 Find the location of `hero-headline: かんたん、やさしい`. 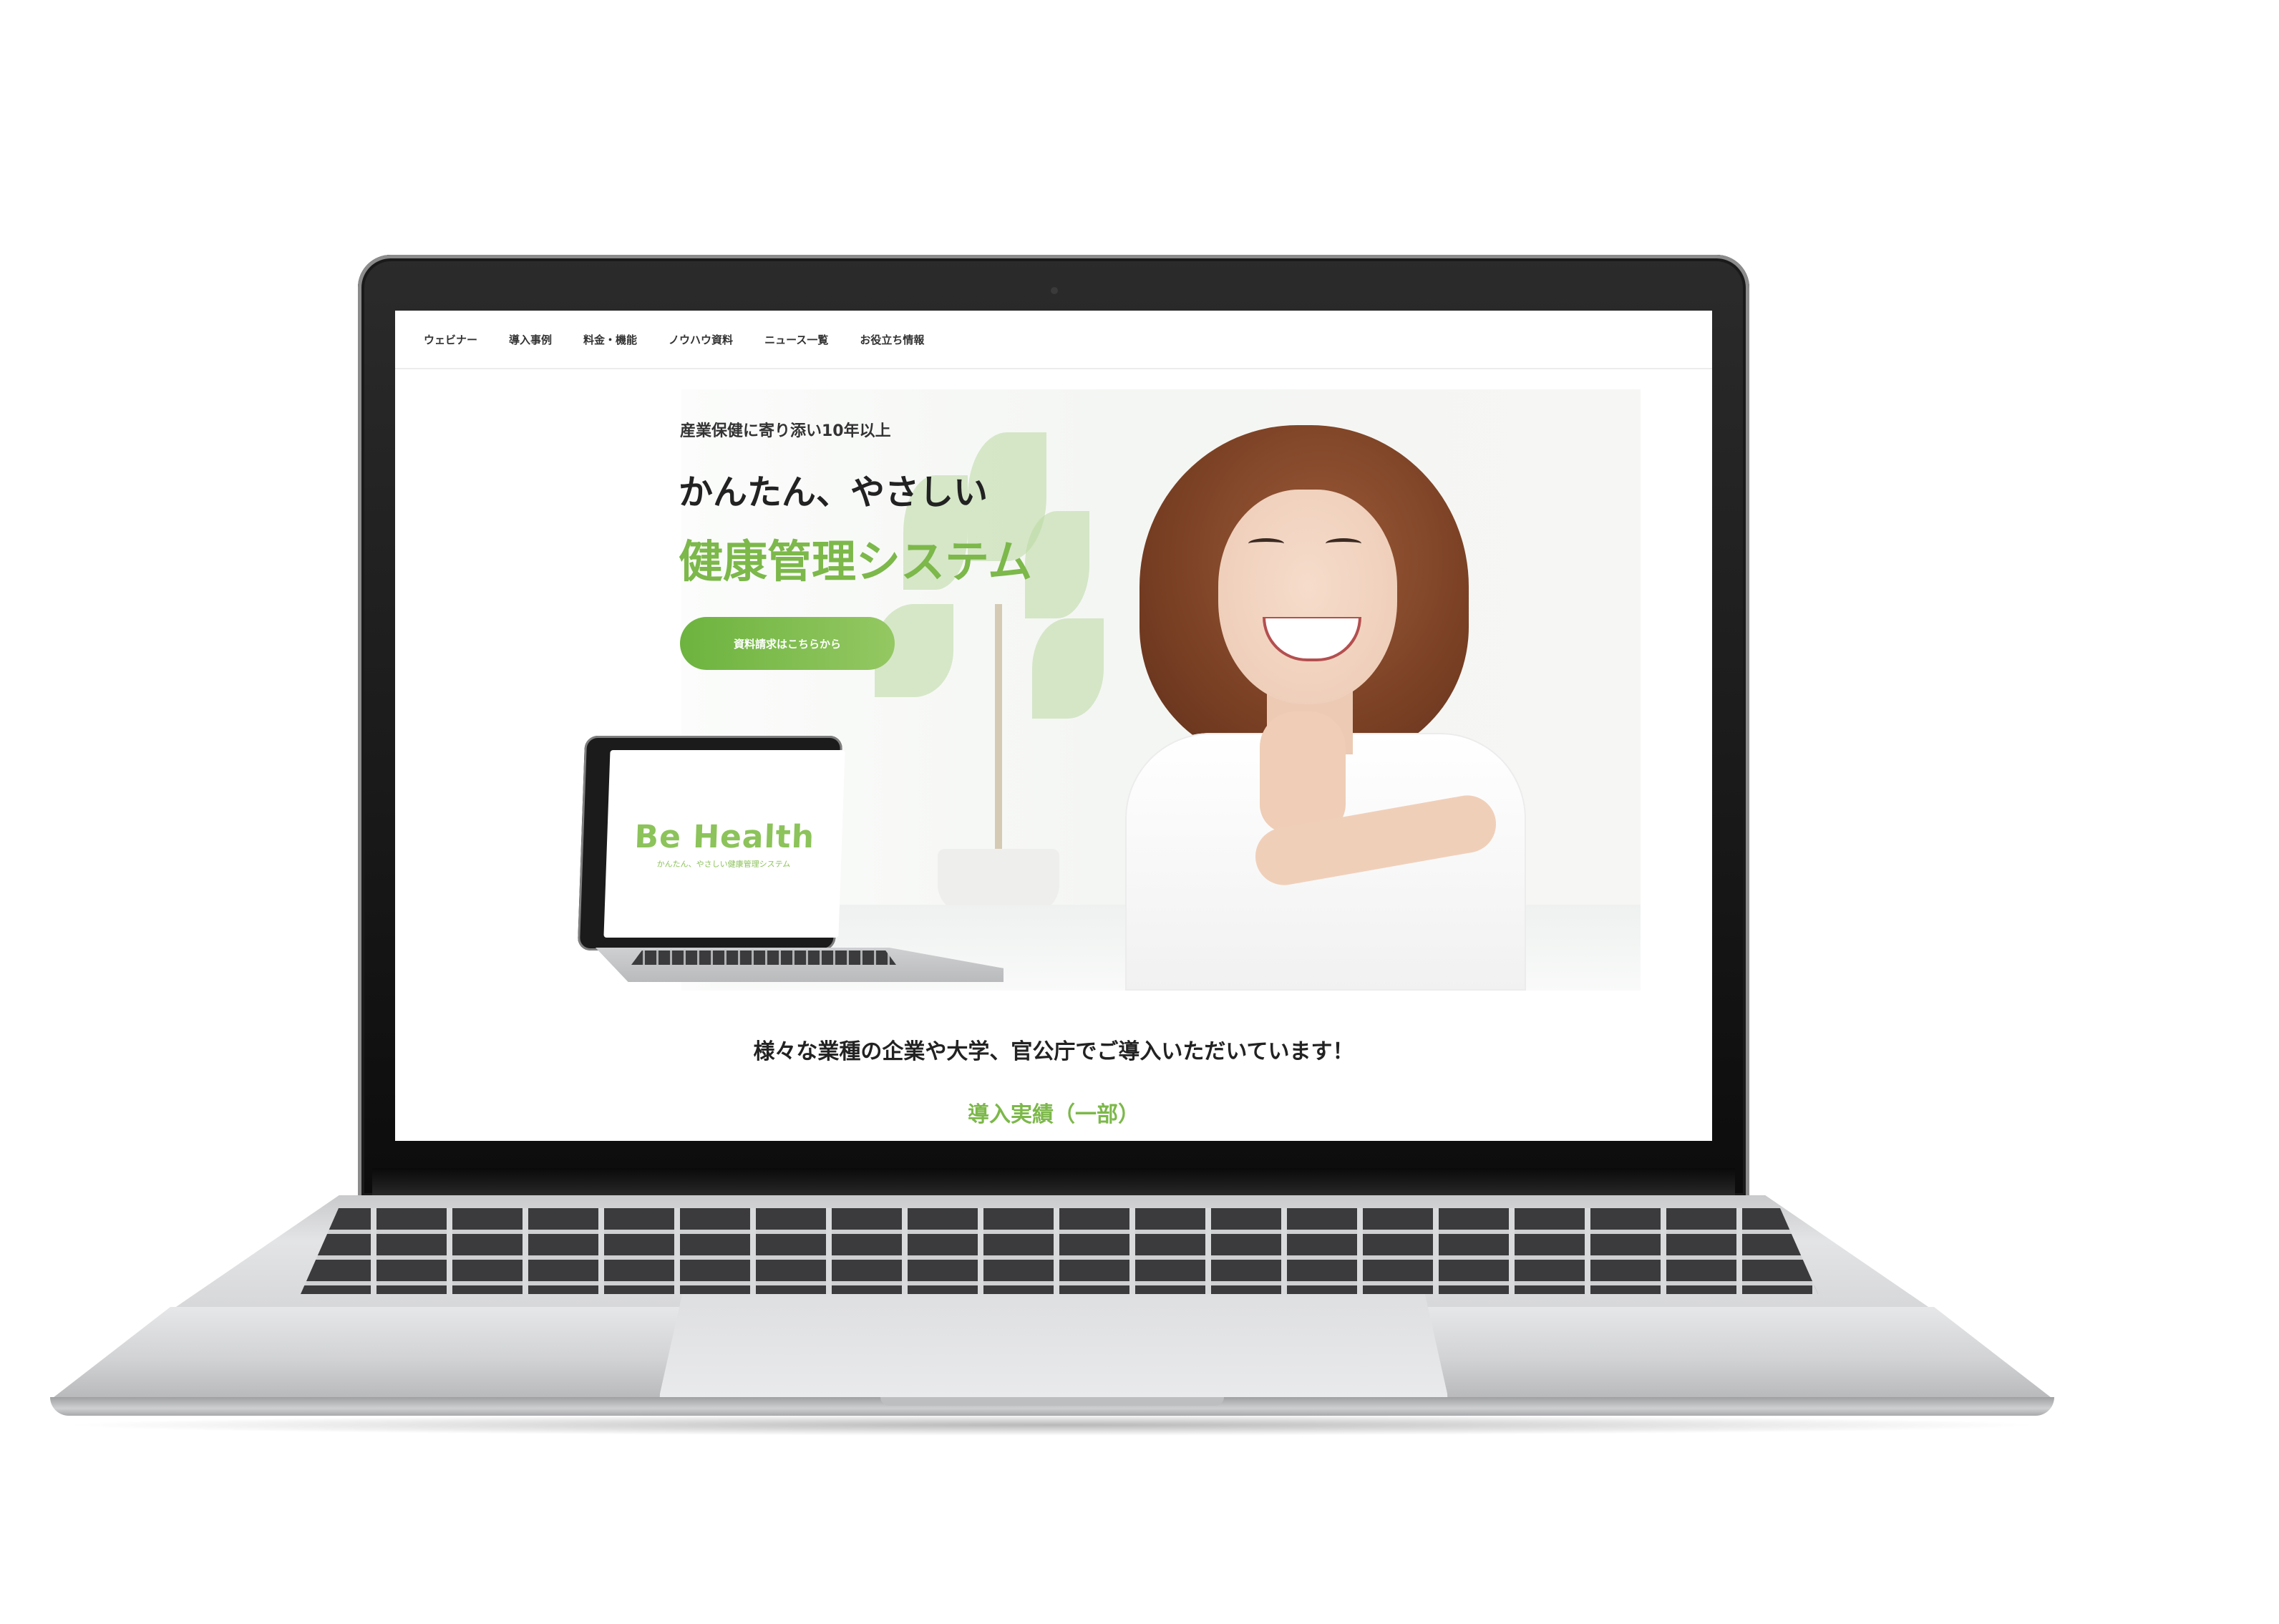

hero-headline: かんたん、やさしい is located at coordinates (834, 492).